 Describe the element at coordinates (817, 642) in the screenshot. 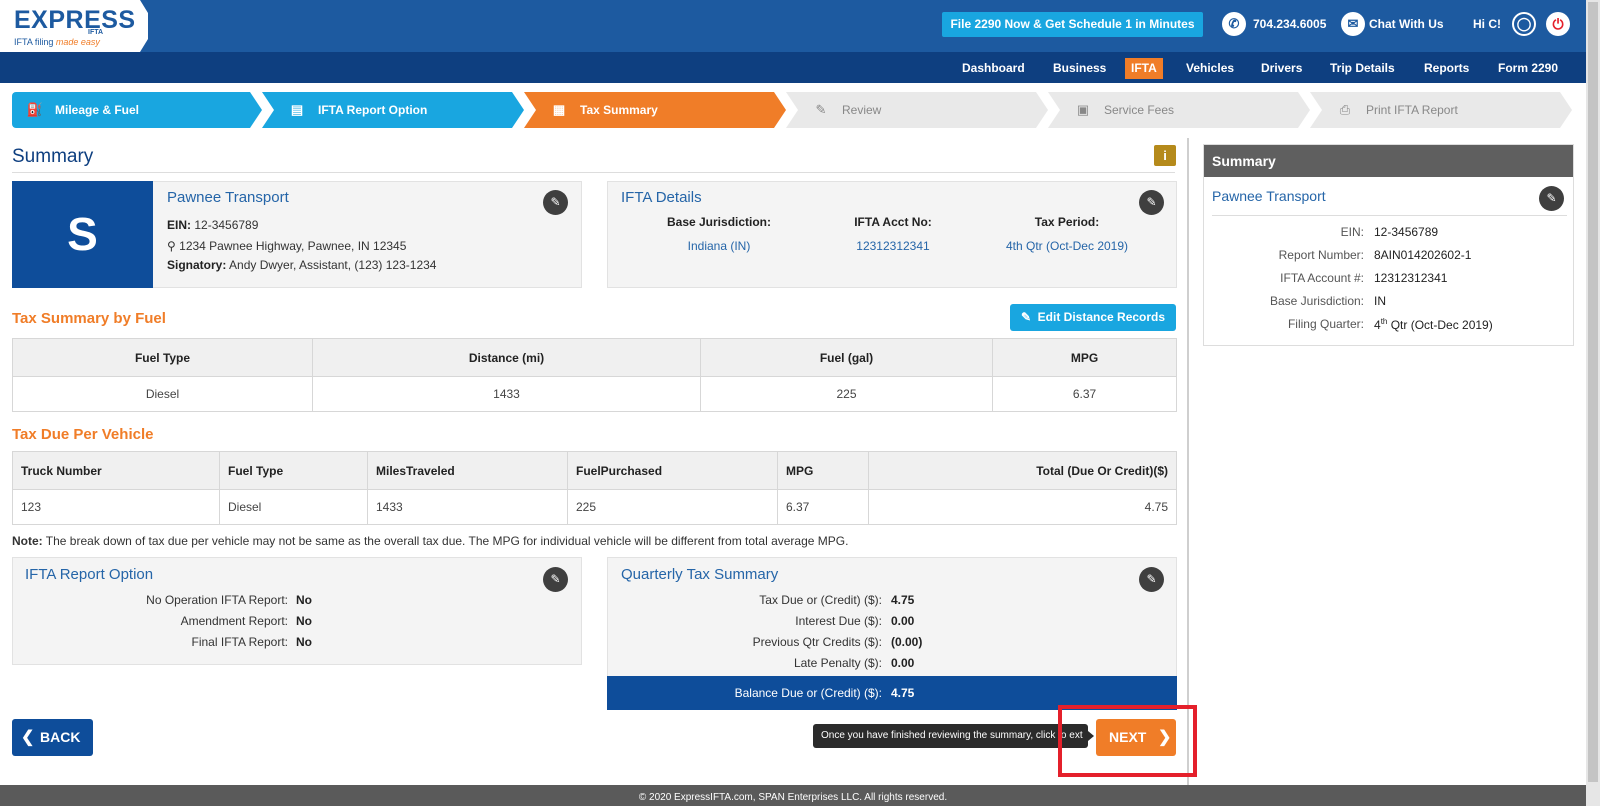

I see `quarterly-label-prev-credits: Previous Qtr Credits ($):` at that location.